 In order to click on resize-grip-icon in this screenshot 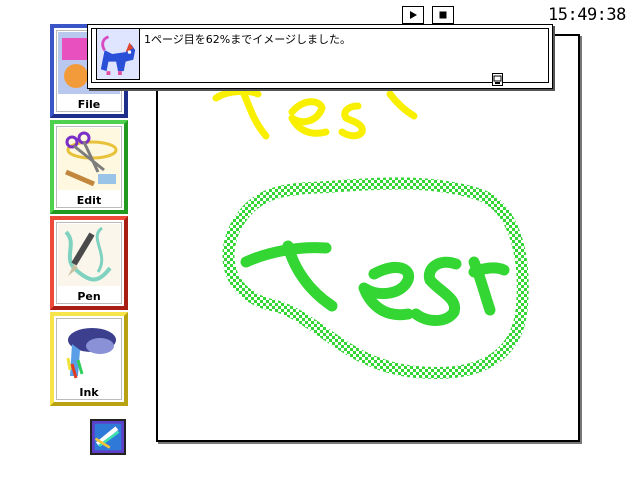, I will do `click(497, 79)`.